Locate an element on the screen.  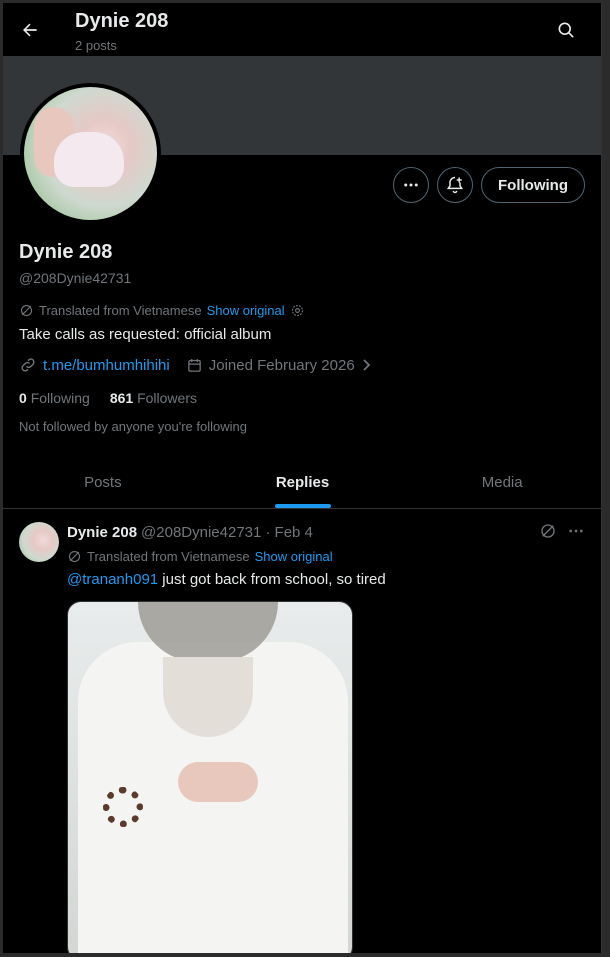
post-translation-note: Translated from Vietnamese Show original is located at coordinates (200, 556).